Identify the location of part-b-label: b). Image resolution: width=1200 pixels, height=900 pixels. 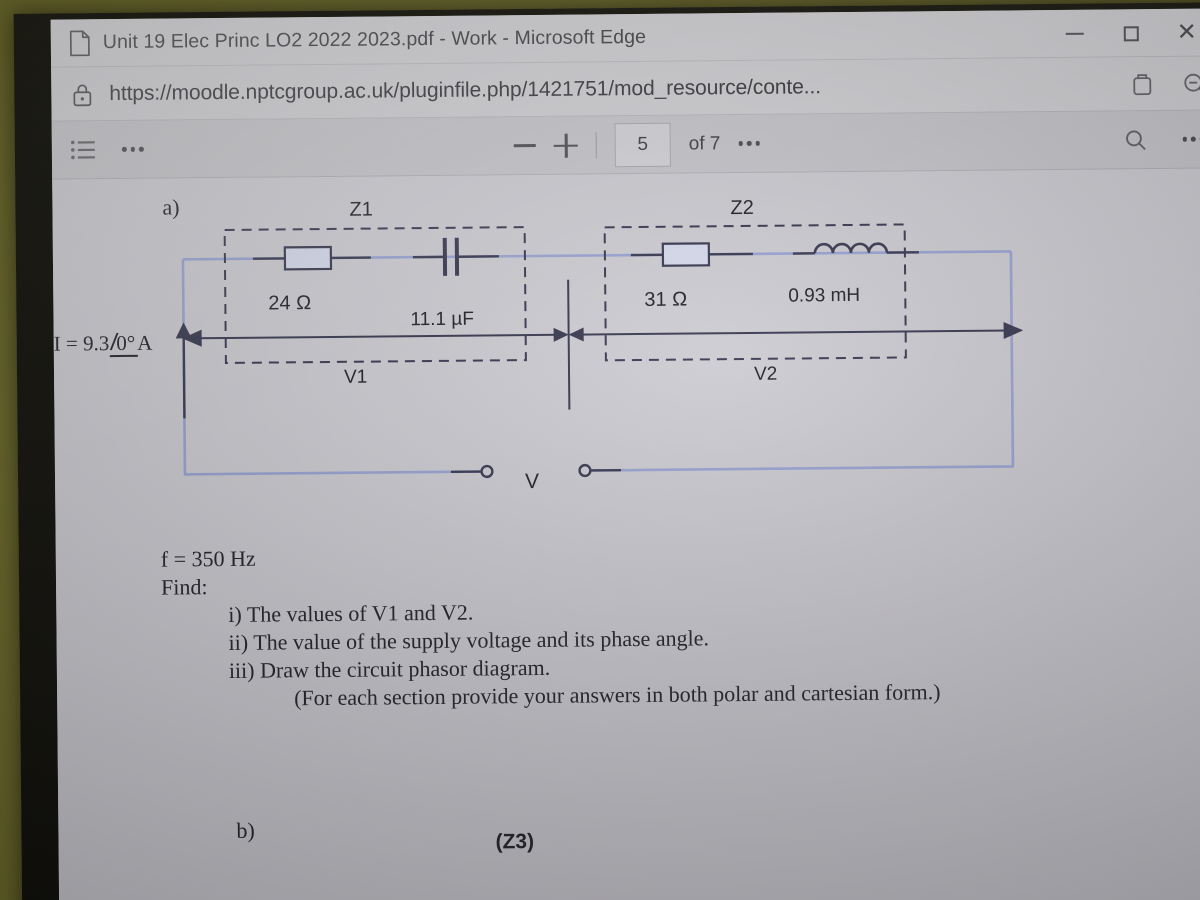
(245, 830).